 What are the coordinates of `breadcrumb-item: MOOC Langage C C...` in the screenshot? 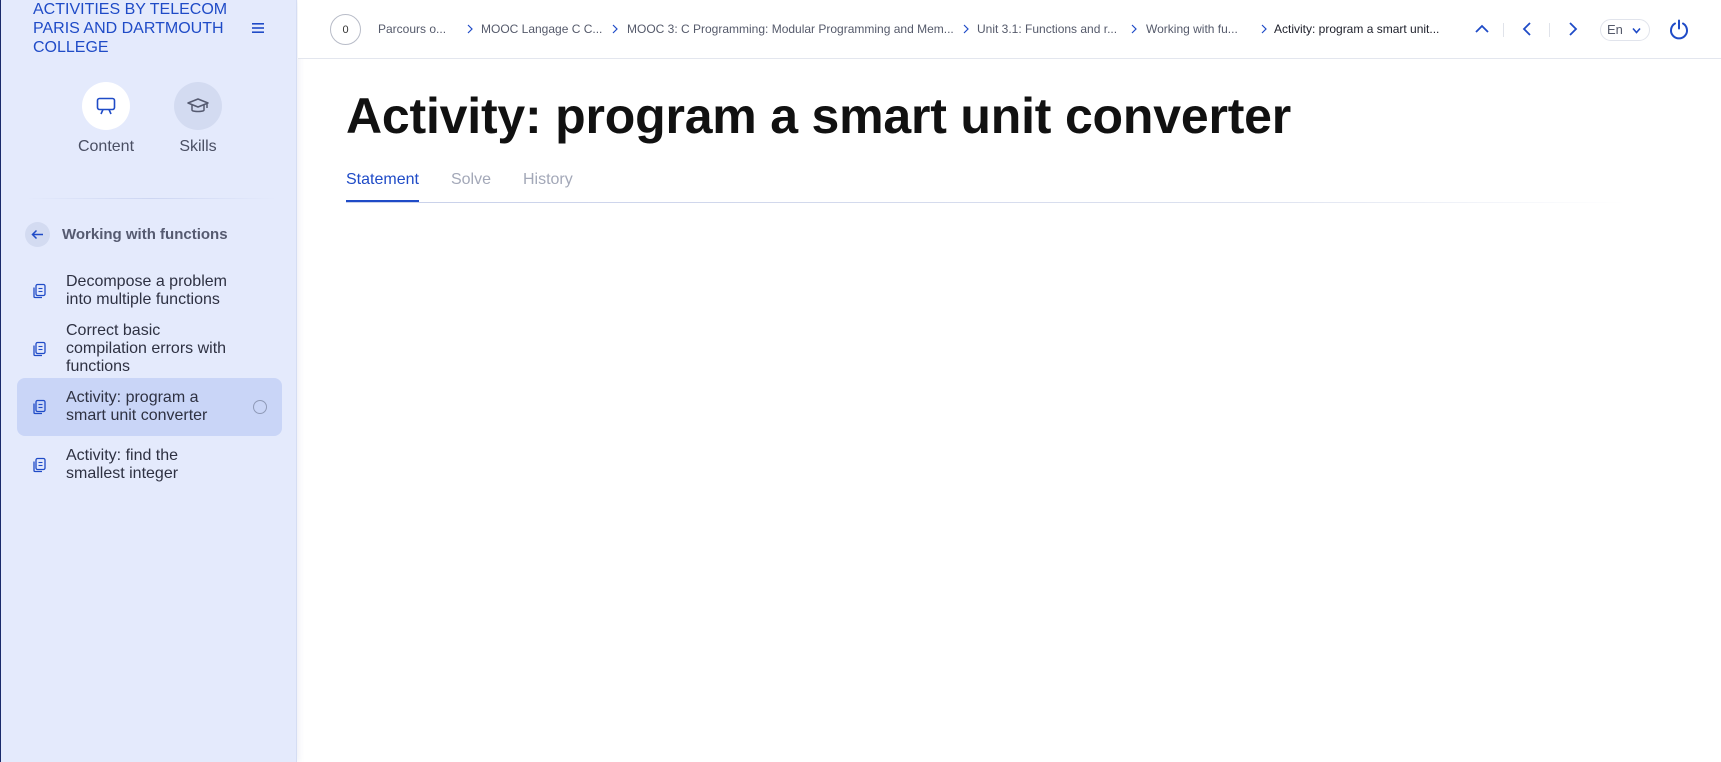 It's located at (541, 29).